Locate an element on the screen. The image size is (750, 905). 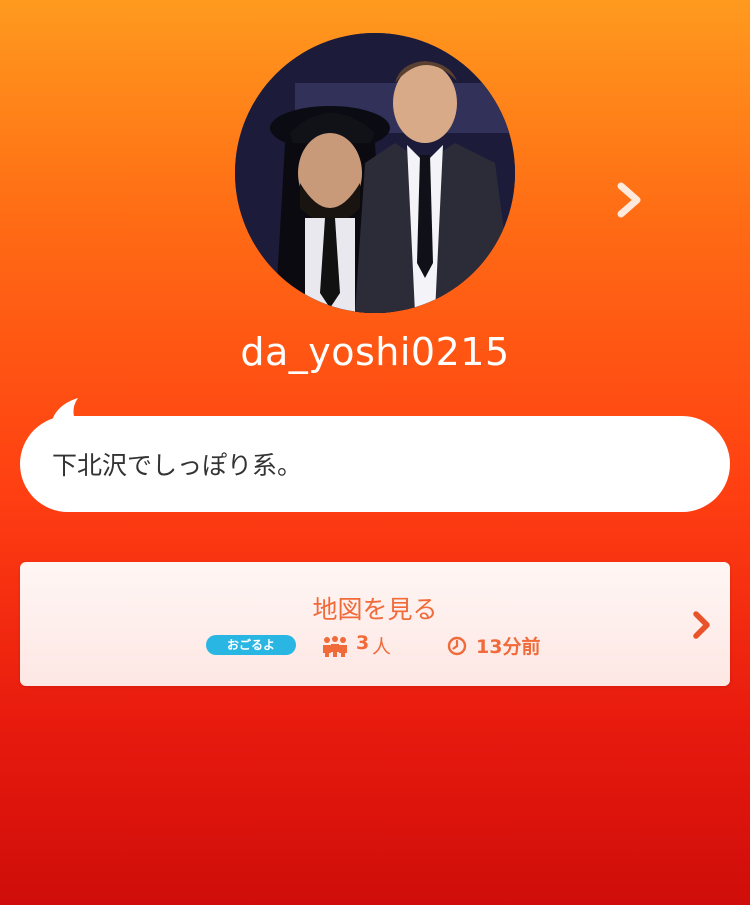
view-map-label: 地図を見る is located at coordinates (375, 609).